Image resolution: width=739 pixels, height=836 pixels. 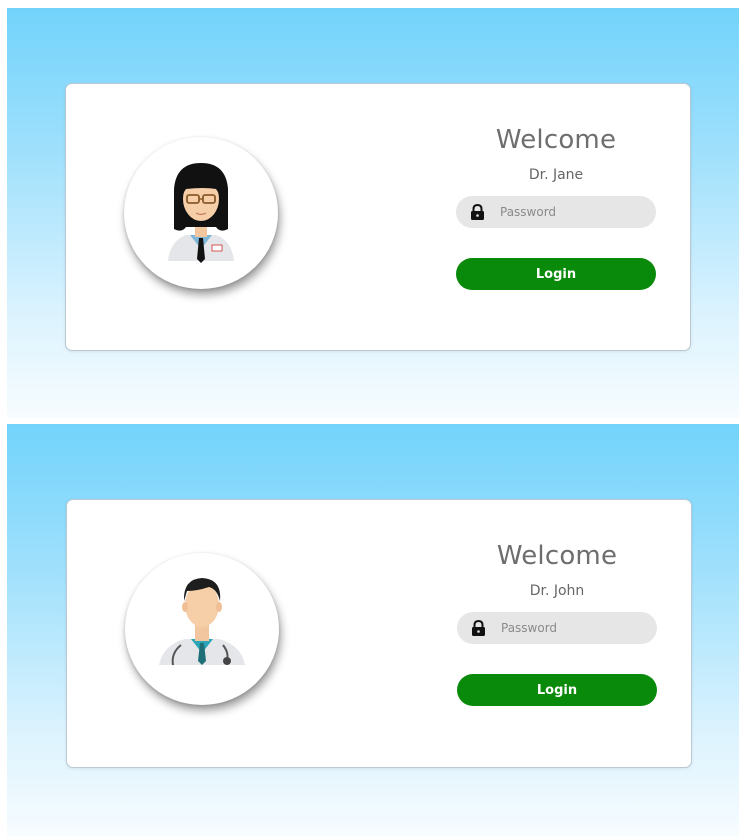 I want to click on login-form: Welcome Dr. Jane Login, so click(x=556, y=206).